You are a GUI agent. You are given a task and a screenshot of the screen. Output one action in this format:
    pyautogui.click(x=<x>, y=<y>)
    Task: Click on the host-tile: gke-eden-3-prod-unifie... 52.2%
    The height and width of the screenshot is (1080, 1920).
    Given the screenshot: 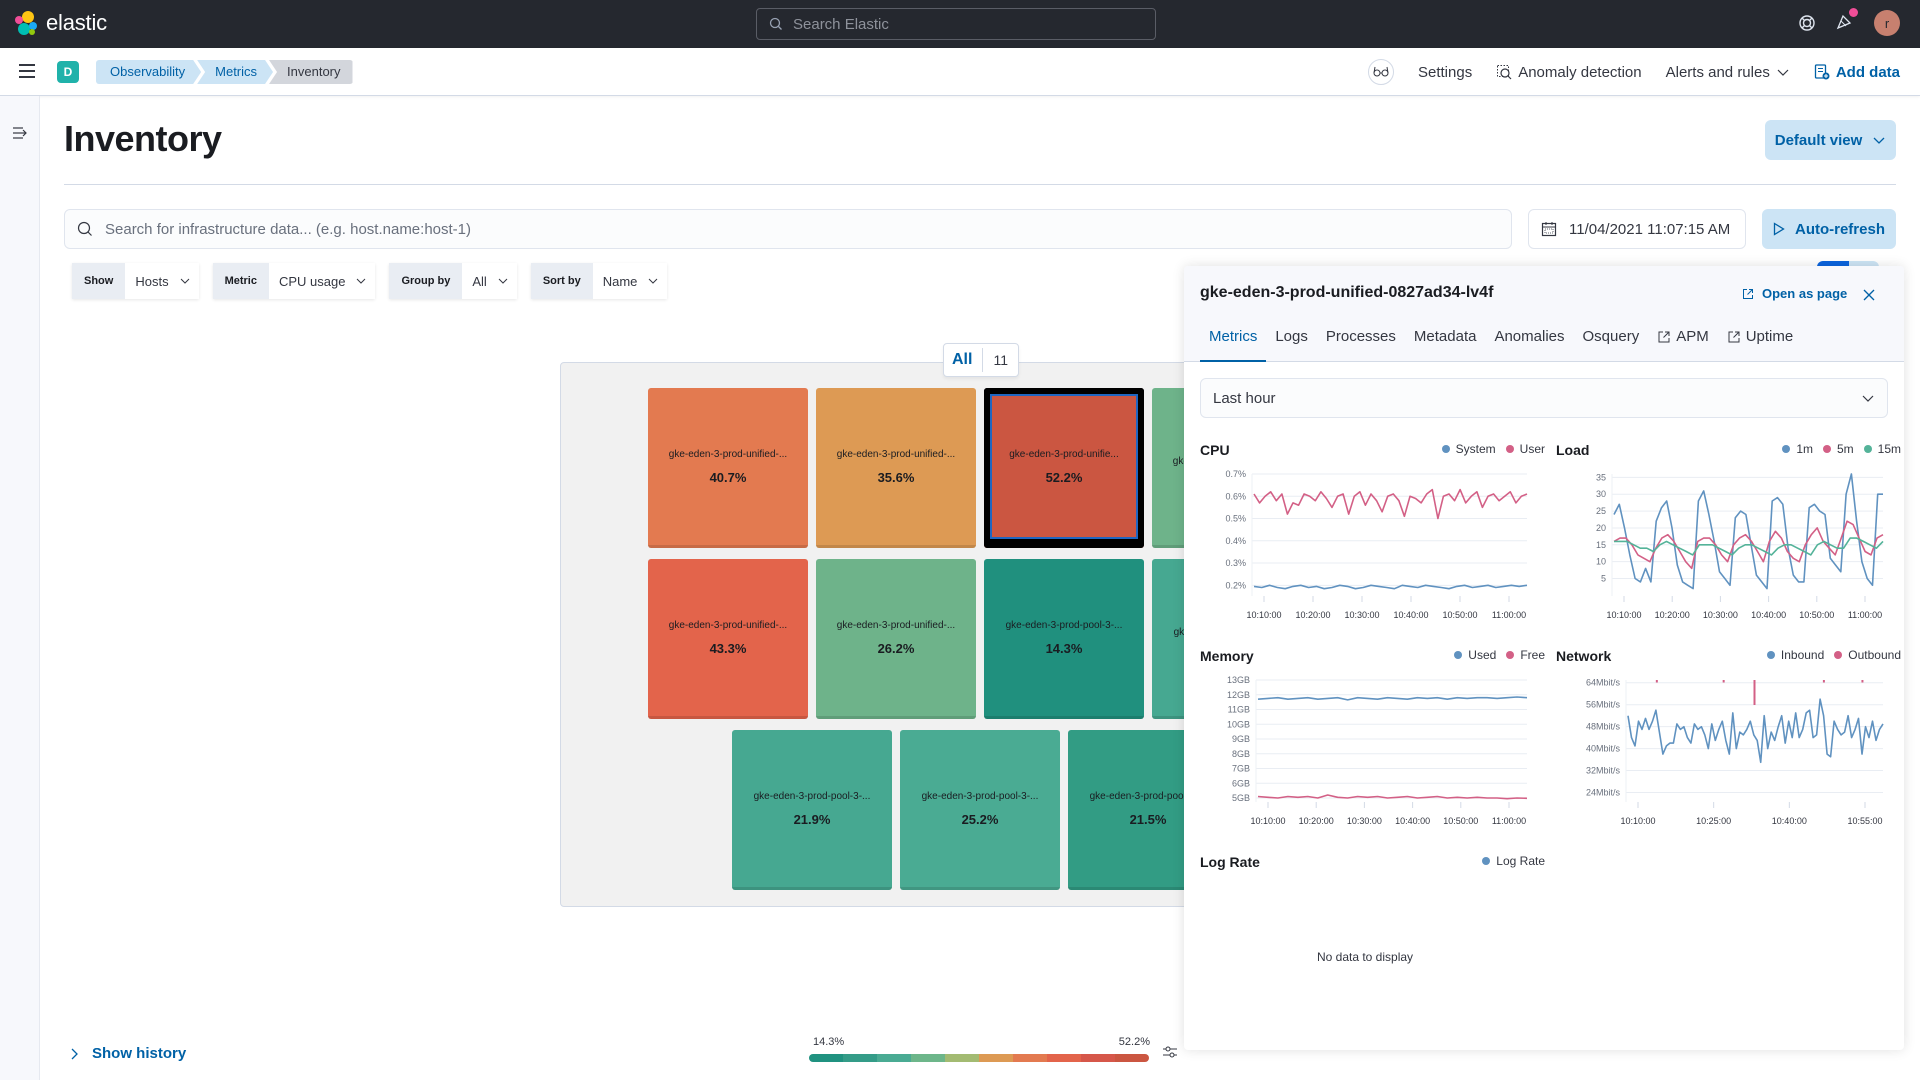 What is the action you would take?
    pyautogui.click(x=1064, y=468)
    